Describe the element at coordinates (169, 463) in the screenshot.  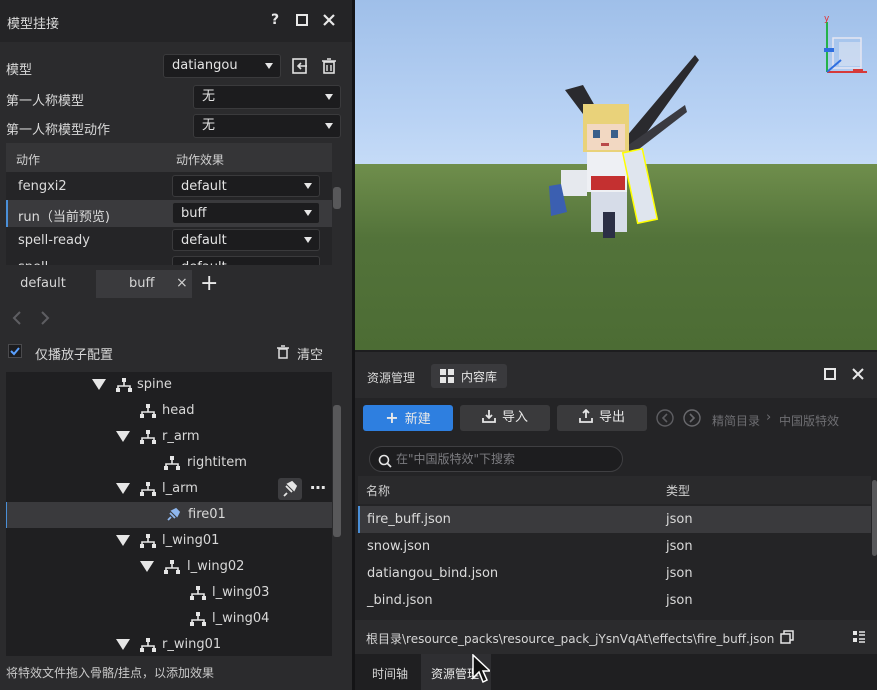
I see `tree-node-rightitem: rightitem` at that location.